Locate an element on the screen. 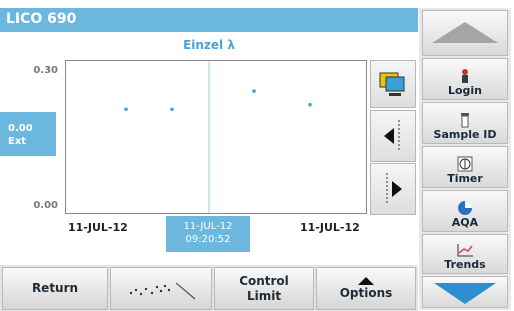 The image size is (514, 311). x-axis-right-label: 11-JUL-12 is located at coordinates (330, 227).